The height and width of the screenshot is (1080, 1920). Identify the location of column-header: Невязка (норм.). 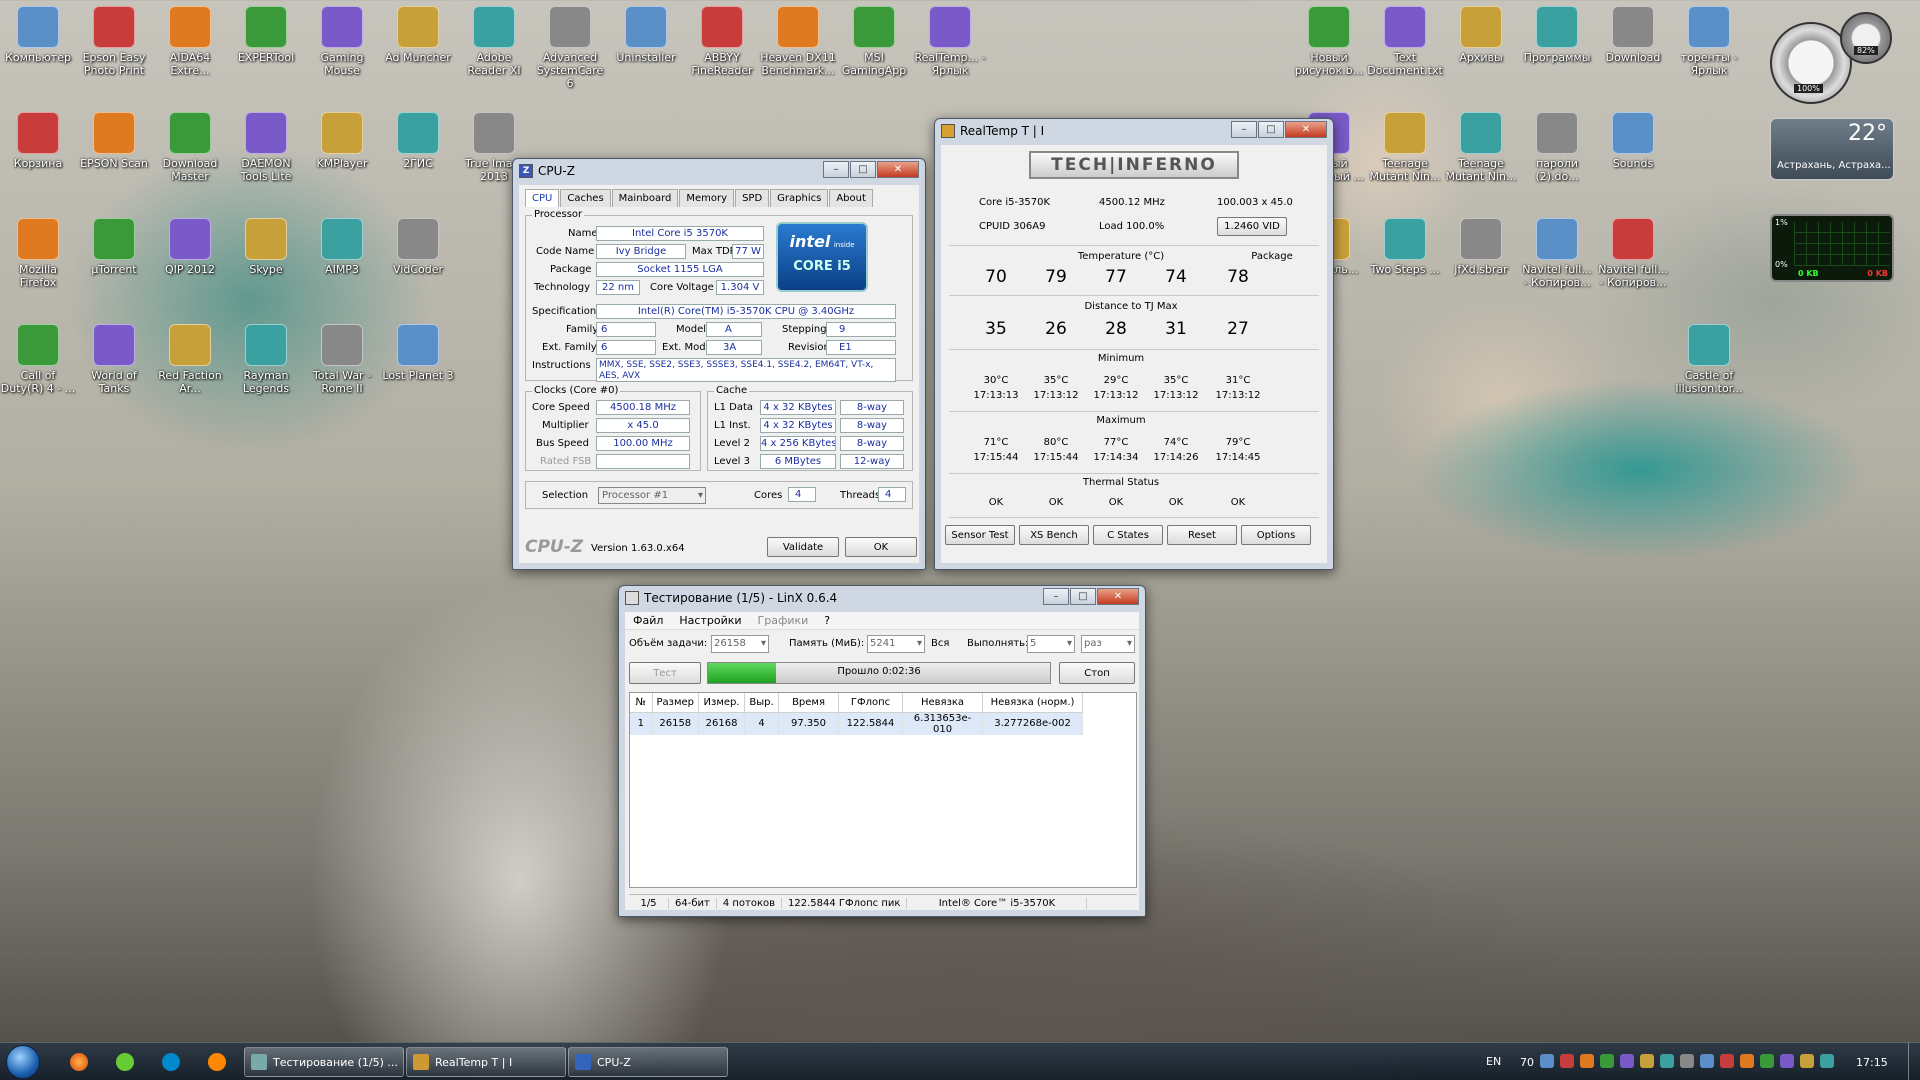
(1033, 703).